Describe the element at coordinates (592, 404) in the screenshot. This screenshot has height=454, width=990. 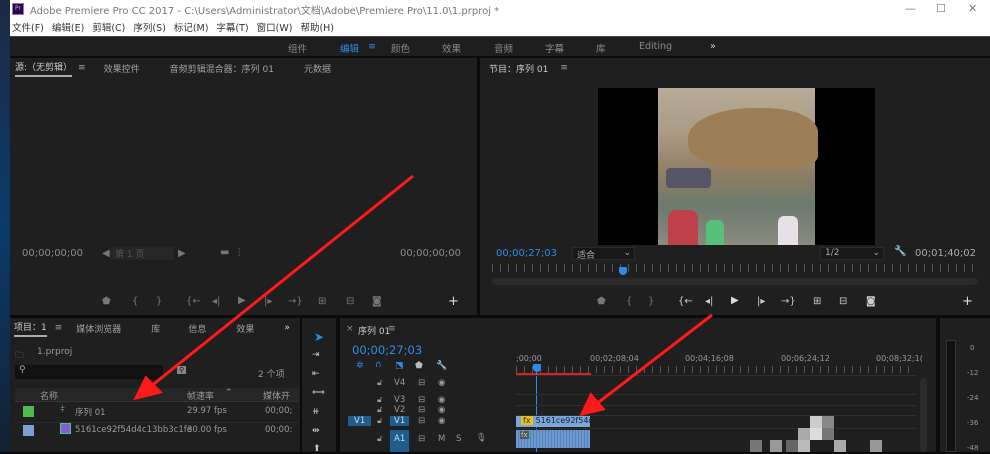
I see `arrow-head` at that location.